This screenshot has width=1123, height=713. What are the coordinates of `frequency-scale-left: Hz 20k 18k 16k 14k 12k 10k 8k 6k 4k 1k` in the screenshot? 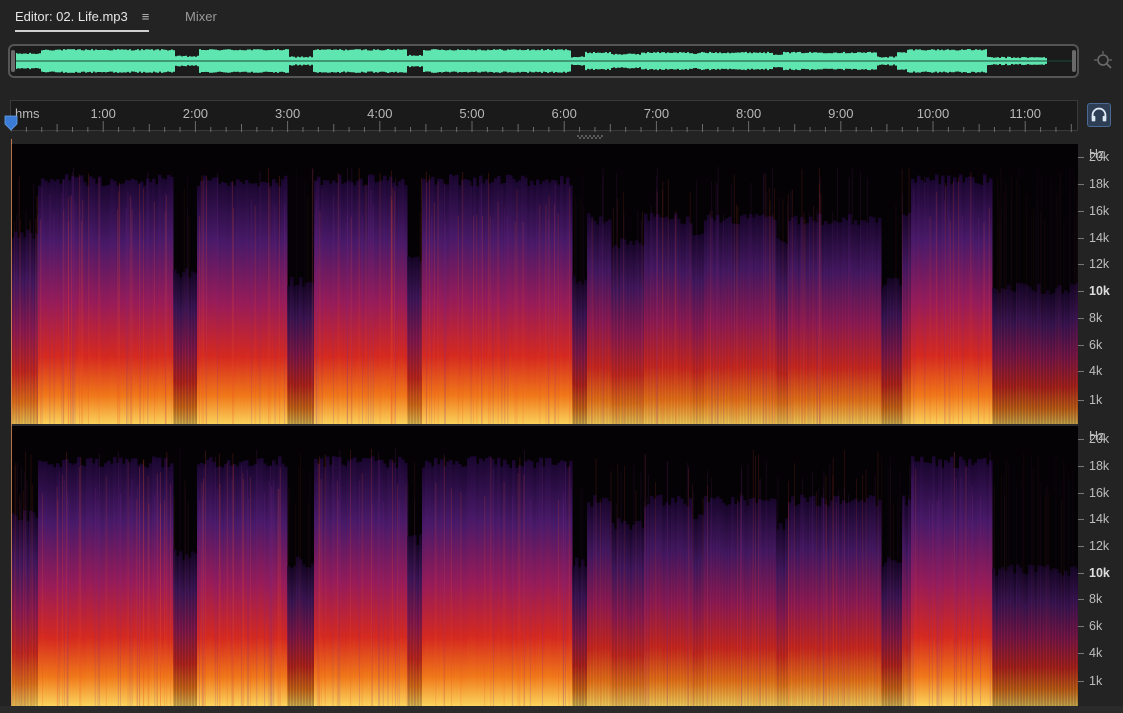 It's located at (1100, 284).